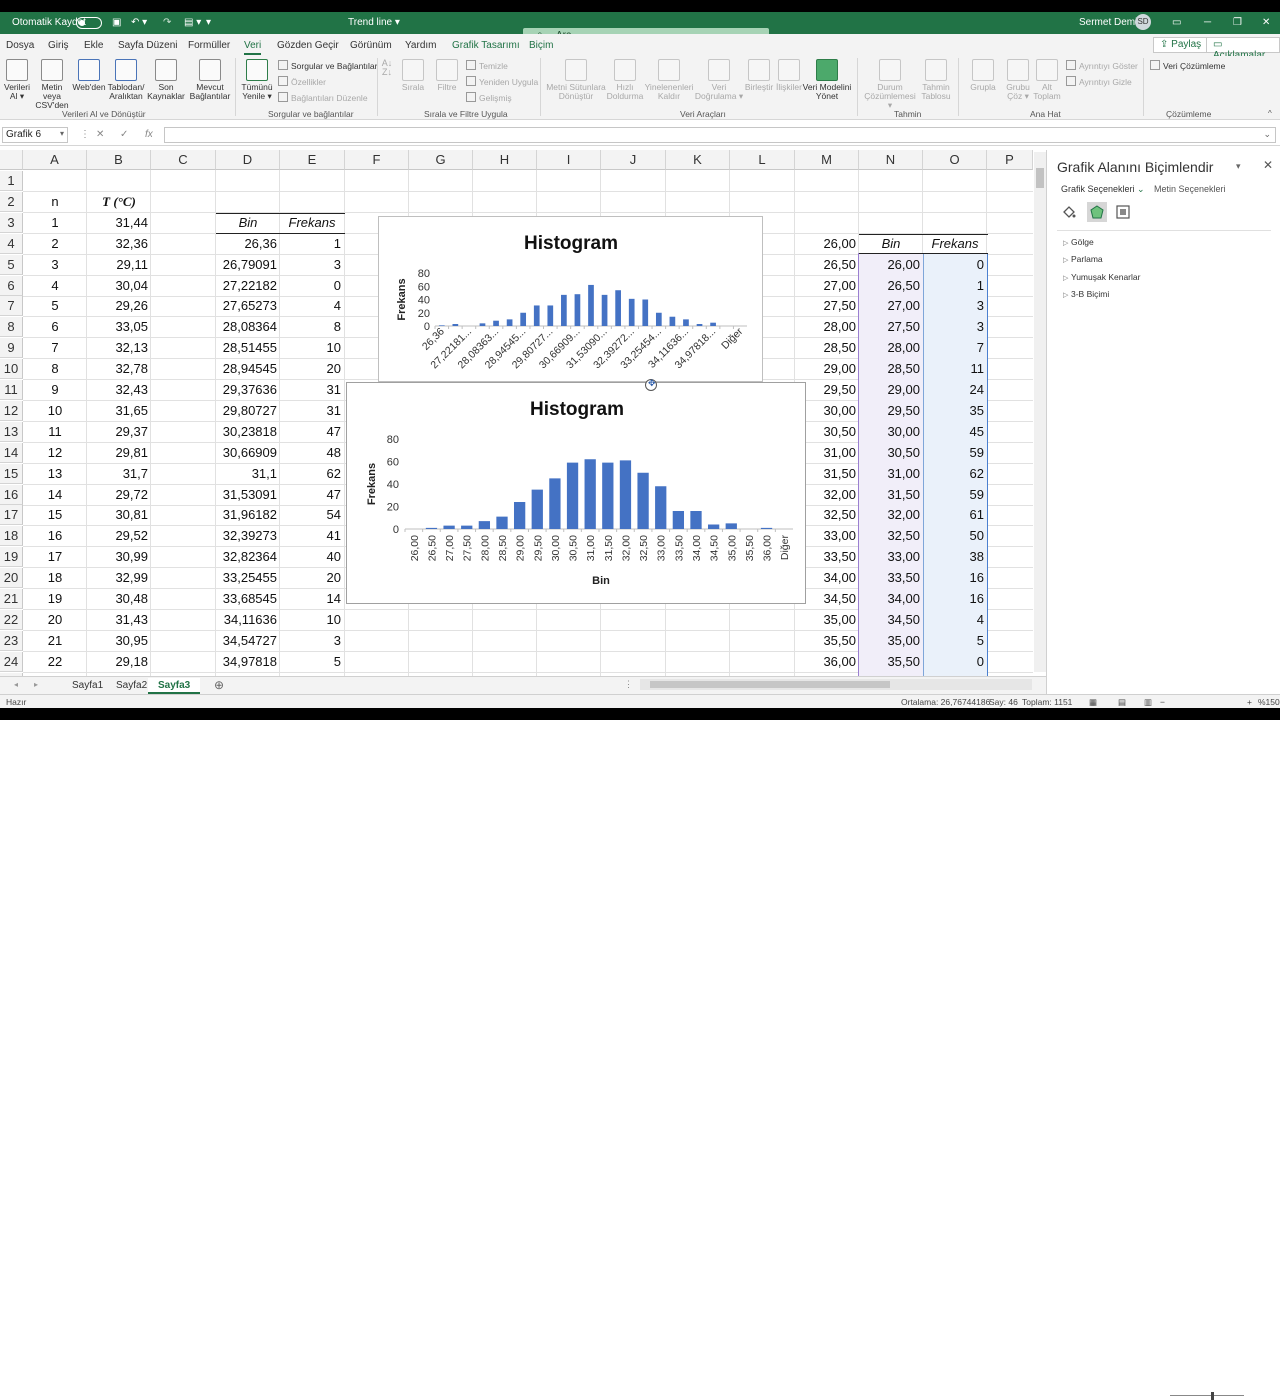 The height and width of the screenshot is (1400, 1280). What do you see at coordinates (248, 223) in the screenshot?
I see `cell-d3: Bin` at bounding box center [248, 223].